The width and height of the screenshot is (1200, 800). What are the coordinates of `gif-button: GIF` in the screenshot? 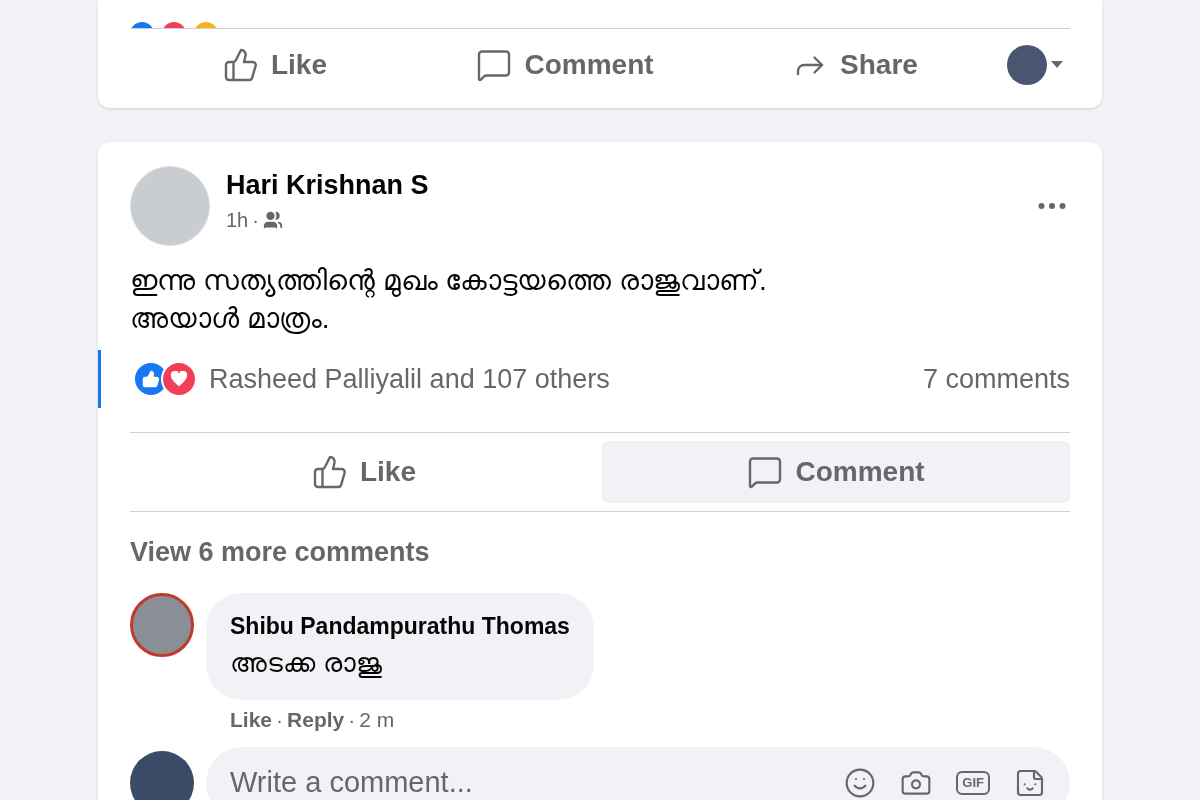 It's located at (973, 783).